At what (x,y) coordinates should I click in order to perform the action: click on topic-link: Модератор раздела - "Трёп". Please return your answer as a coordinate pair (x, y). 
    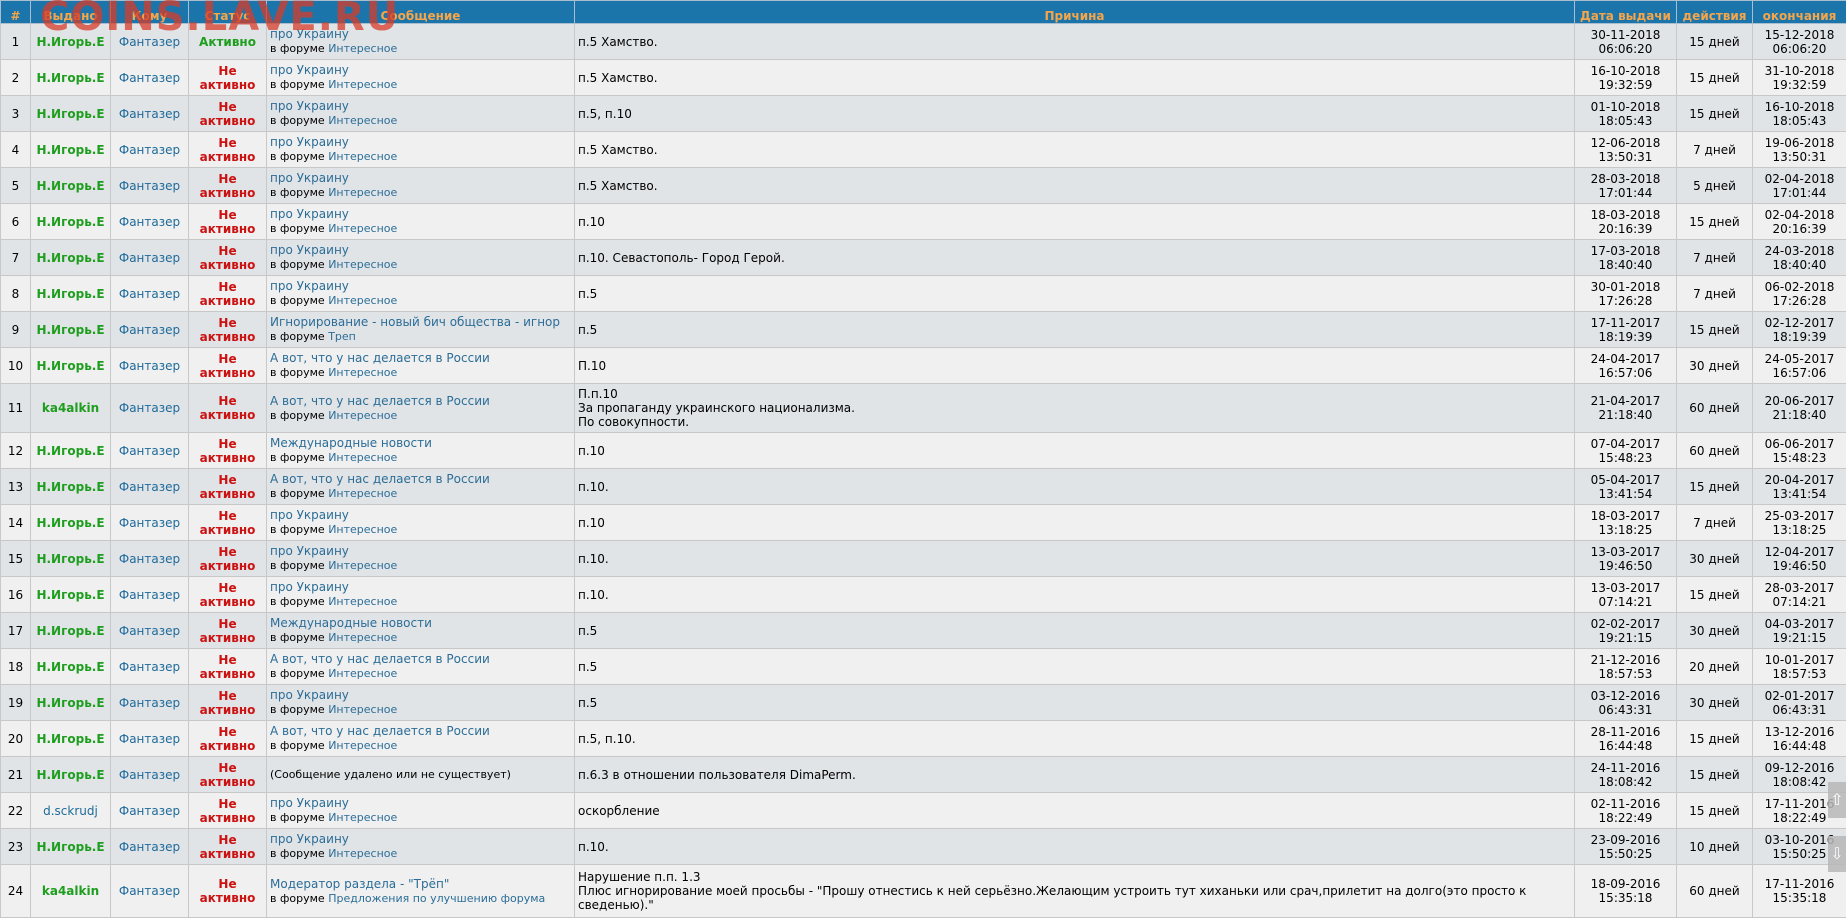
    Looking at the image, I should click on (359, 884).